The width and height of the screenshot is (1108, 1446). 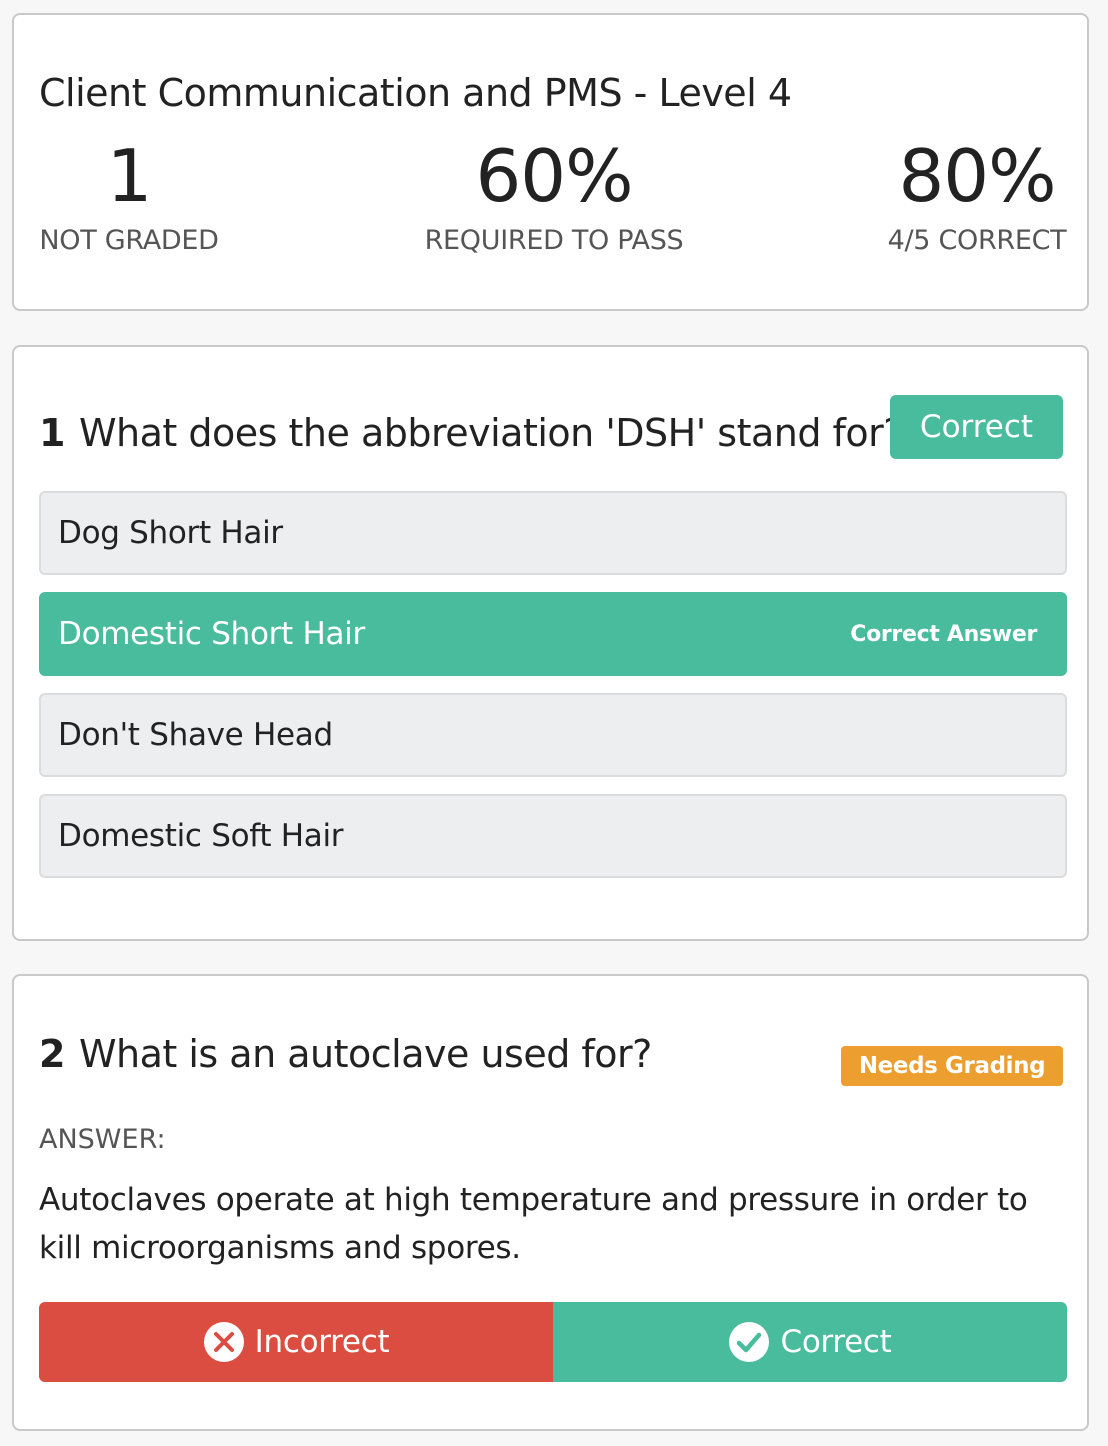 What do you see at coordinates (195, 735) in the screenshot?
I see `option-label: Don't Shave Head` at bounding box center [195, 735].